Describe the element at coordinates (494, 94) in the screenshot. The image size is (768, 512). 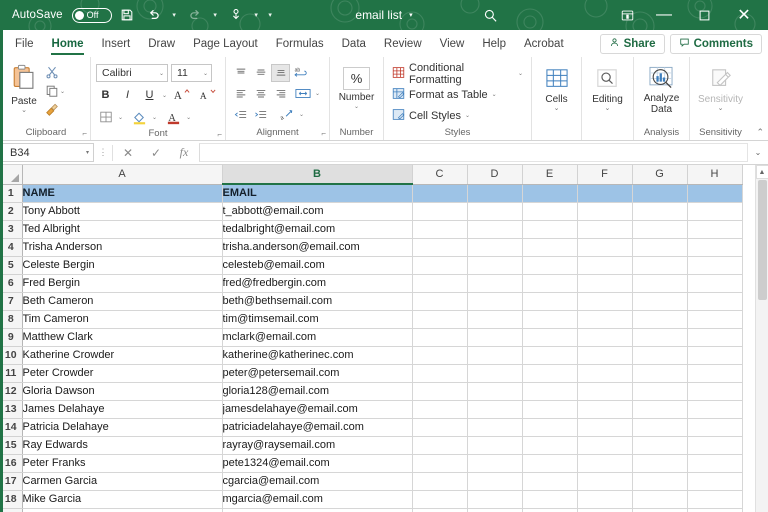
I see `format-as-table-caret: ⌄` at that location.